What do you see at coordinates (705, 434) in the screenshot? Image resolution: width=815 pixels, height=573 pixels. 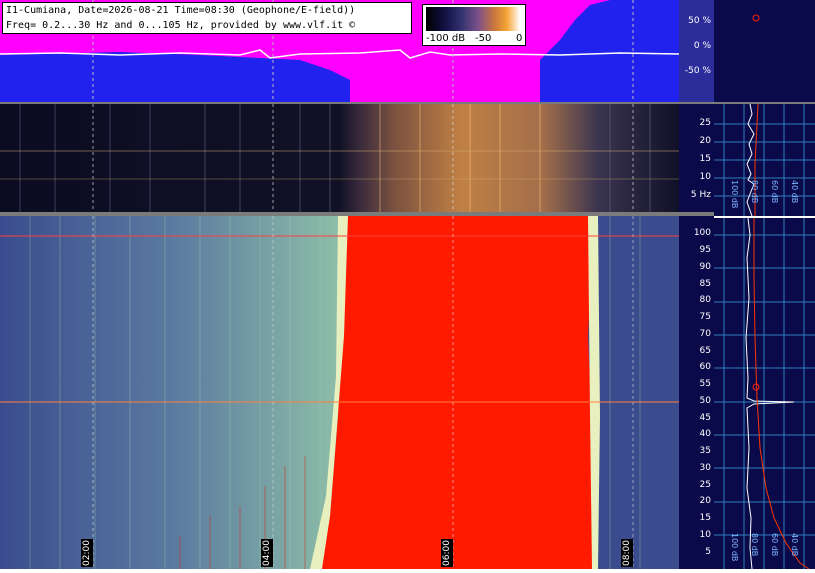 I see `axis-label-40: 40` at bounding box center [705, 434].